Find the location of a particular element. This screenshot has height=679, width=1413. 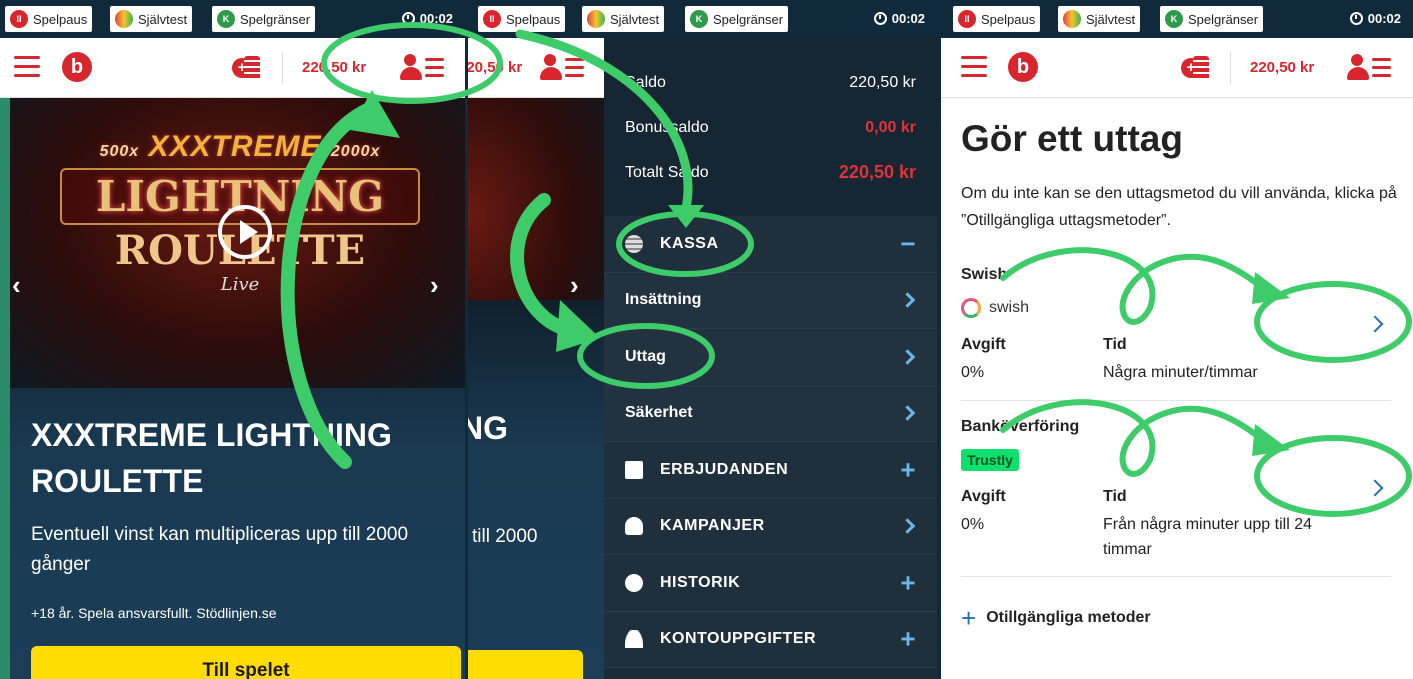

menu-section-historik: HISTORIK + is located at coordinates (770, 583).